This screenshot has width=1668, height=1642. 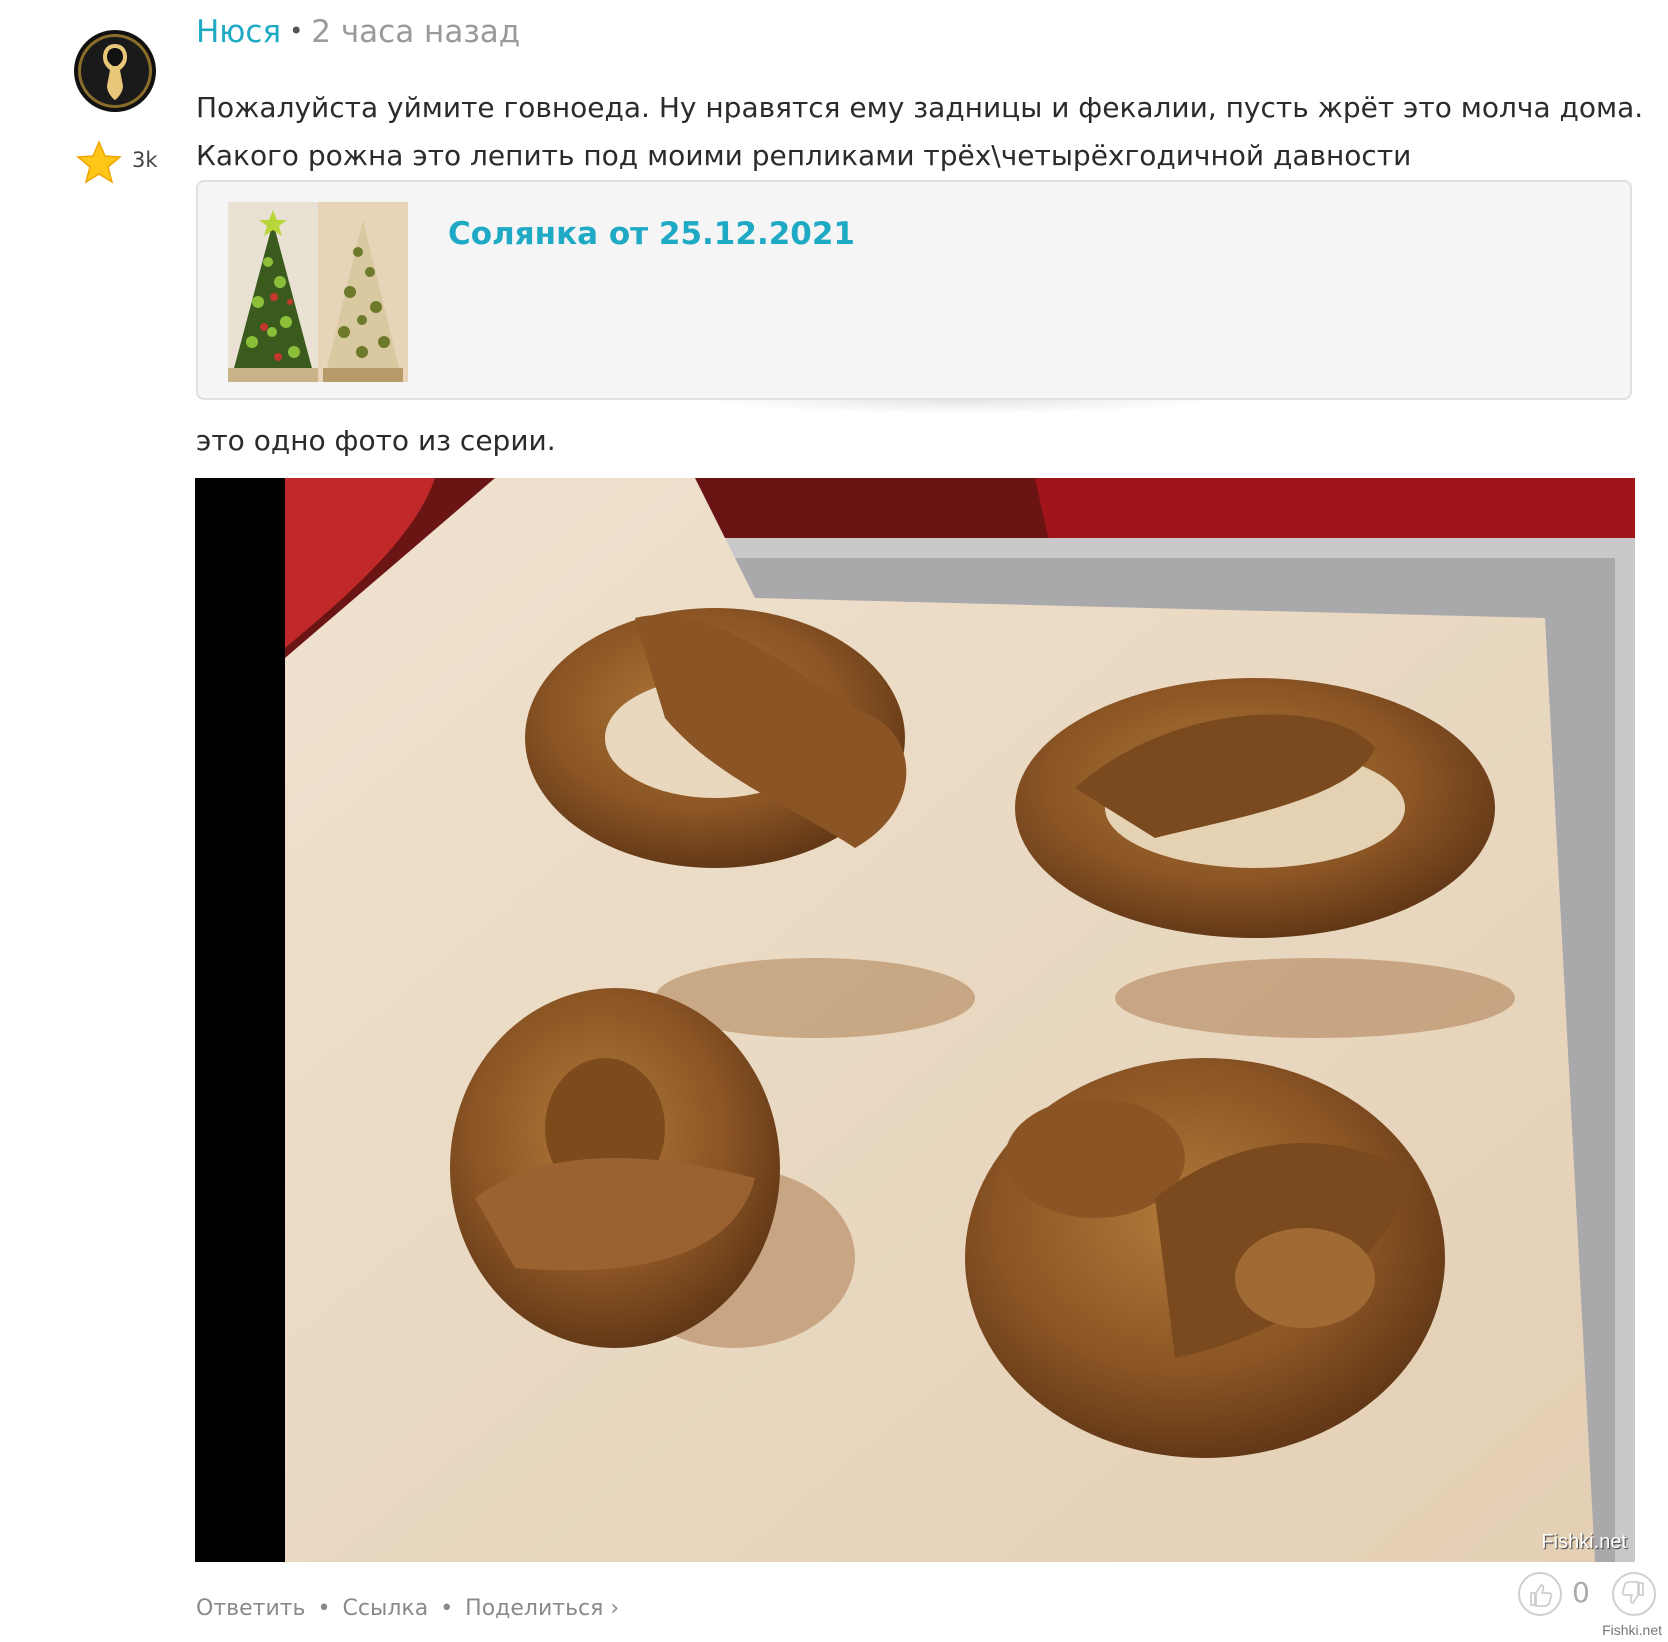 What do you see at coordinates (914, 290) in the screenshot?
I see `link-preview-card: Солянка от 25.12.2021` at bounding box center [914, 290].